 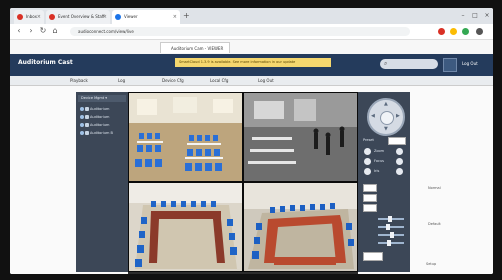 I want to click on arrow-down-icon: ▼, so click(x=386, y=129).